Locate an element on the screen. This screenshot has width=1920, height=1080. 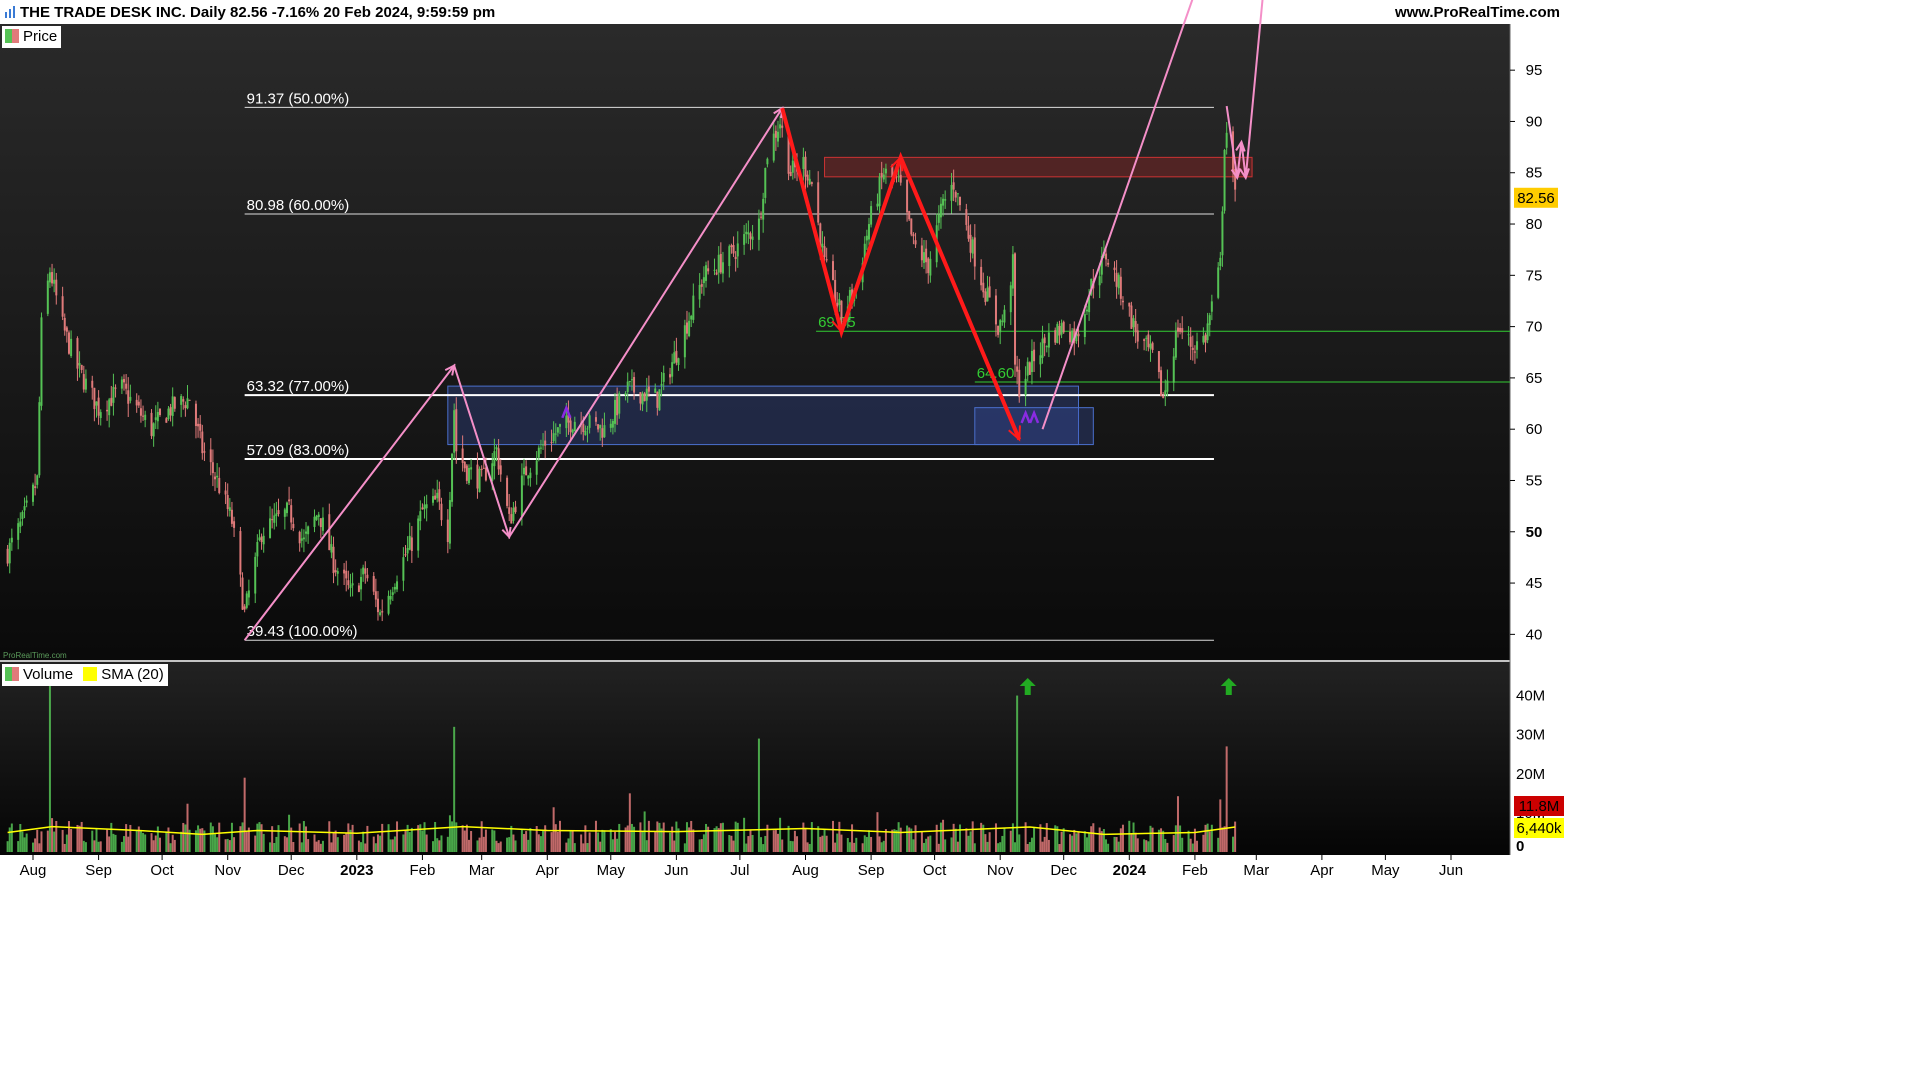
price-legend: Price is located at coordinates (32, 37).